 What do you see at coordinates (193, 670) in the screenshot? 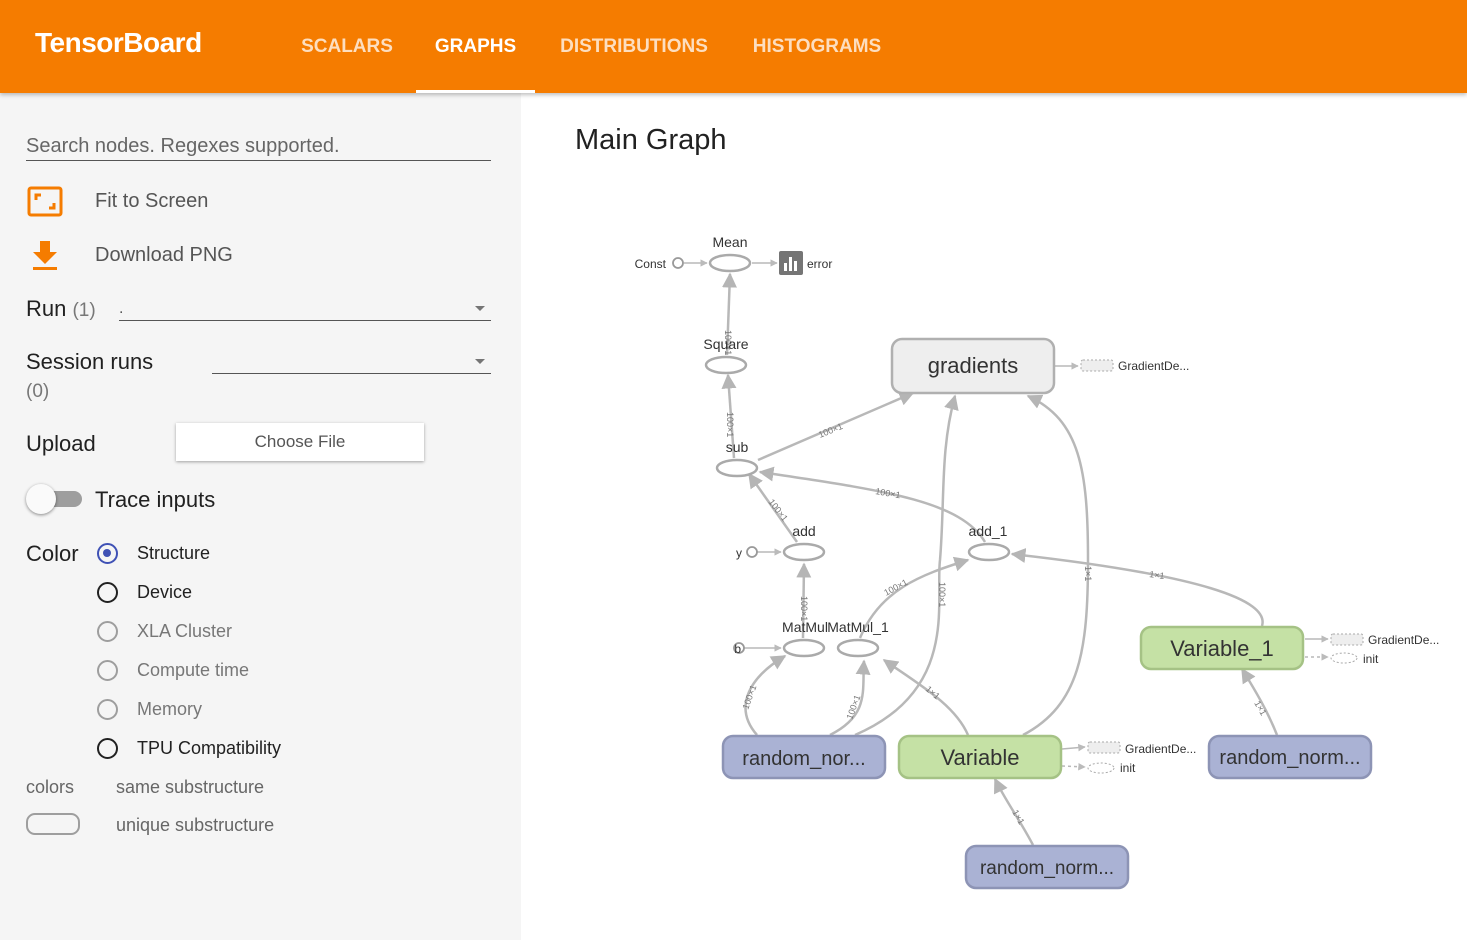
I see `radio-label: Compute time` at bounding box center [193, 670].